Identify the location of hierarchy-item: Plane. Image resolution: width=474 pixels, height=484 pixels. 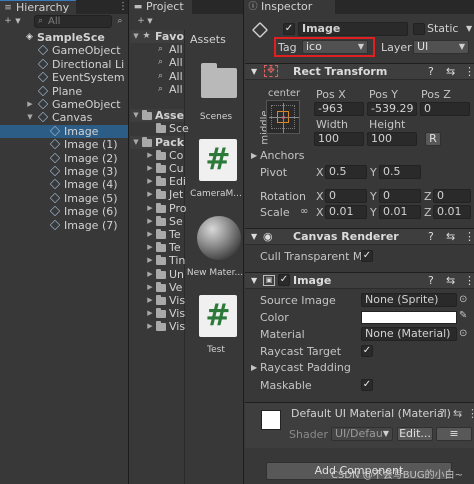
(64, 91).